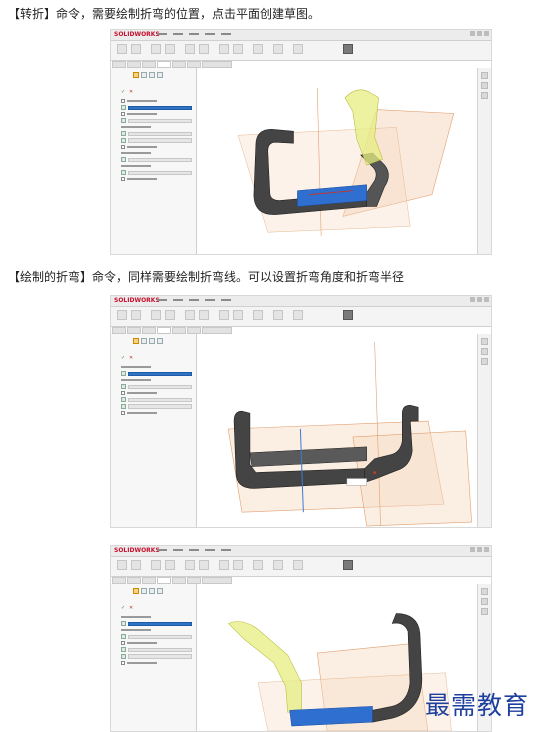 This screenshot has height=732, width=549. I want to click on offset-field, so click(160, 133).